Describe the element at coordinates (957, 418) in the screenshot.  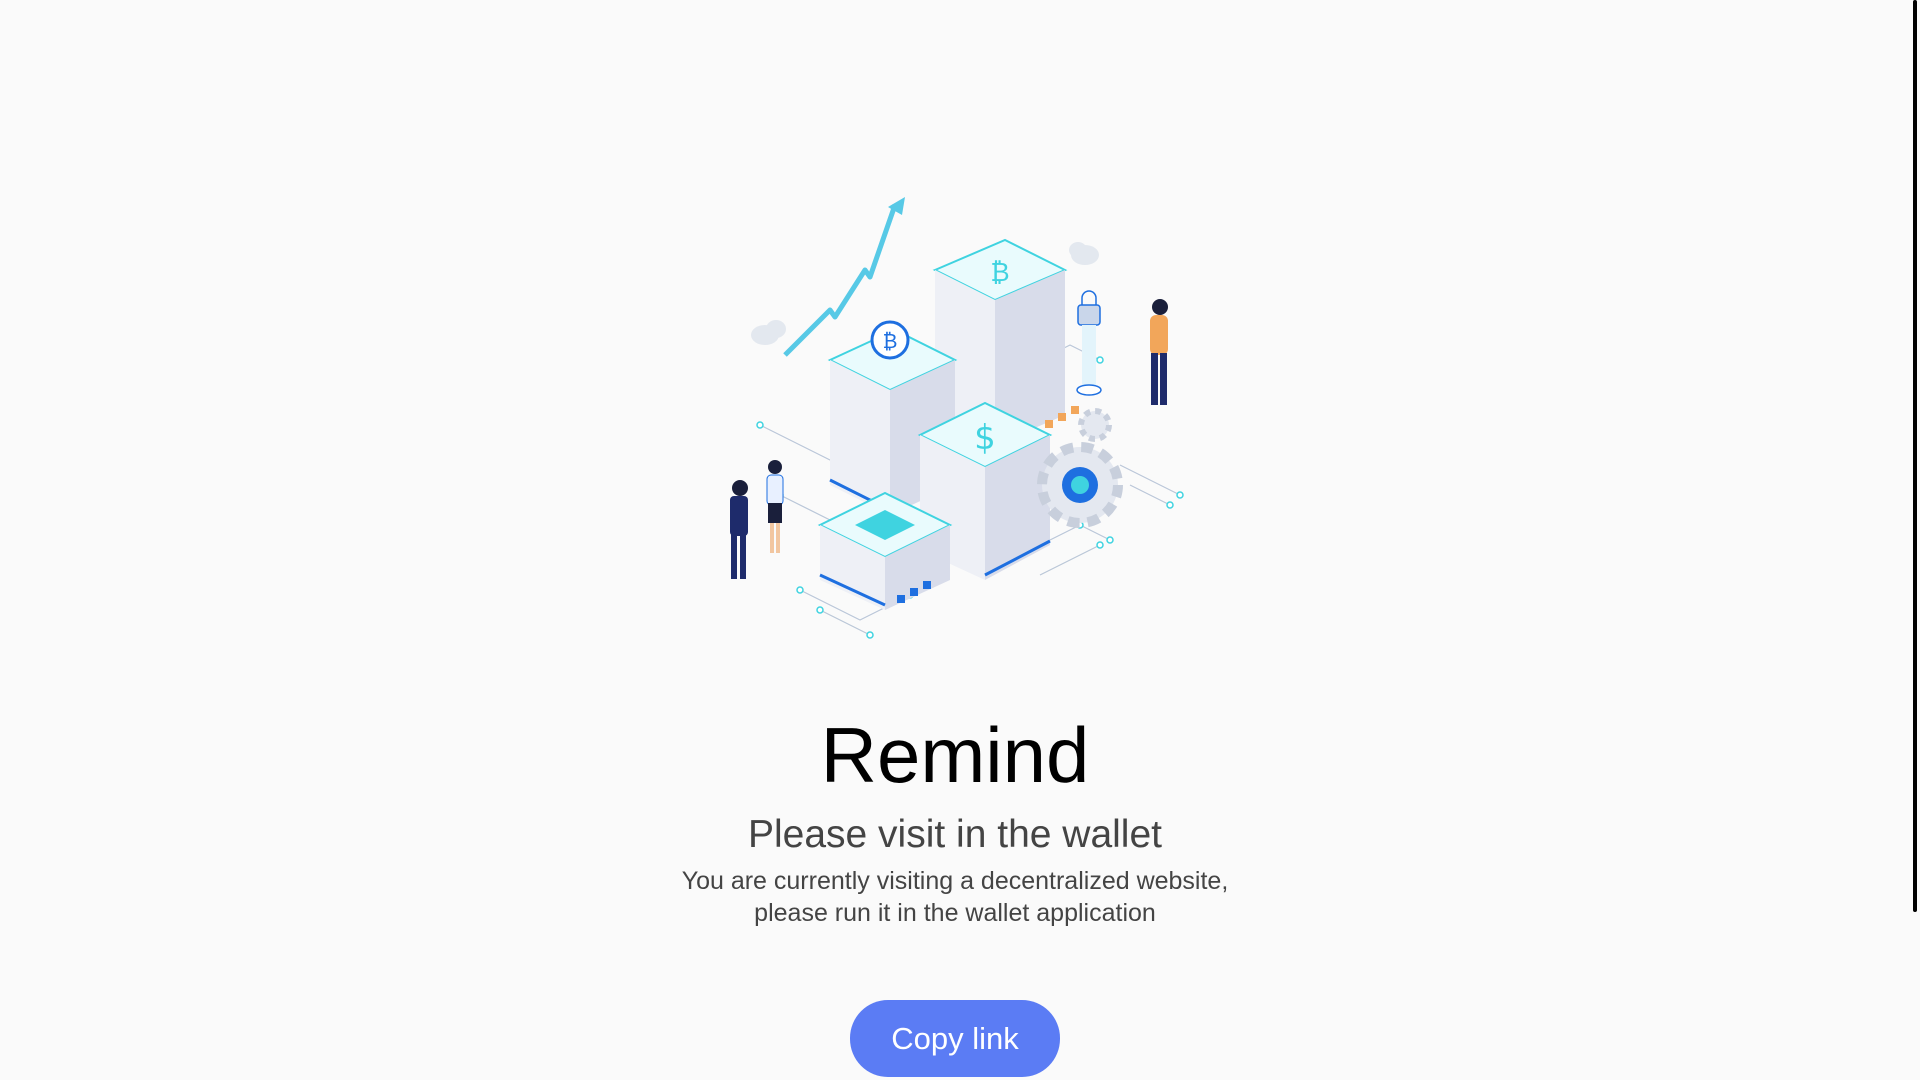
I see `crypto-servers-illustration: ₿ ₿ $` at that location.